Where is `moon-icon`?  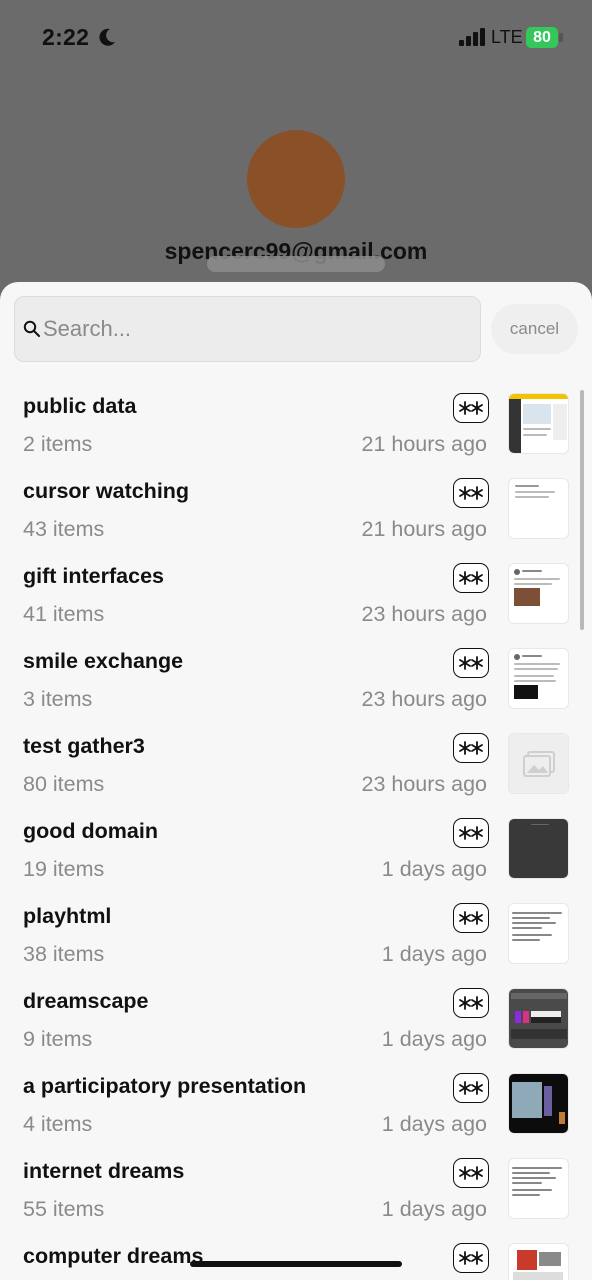 moon-icon is located at coordinates (107, 37).